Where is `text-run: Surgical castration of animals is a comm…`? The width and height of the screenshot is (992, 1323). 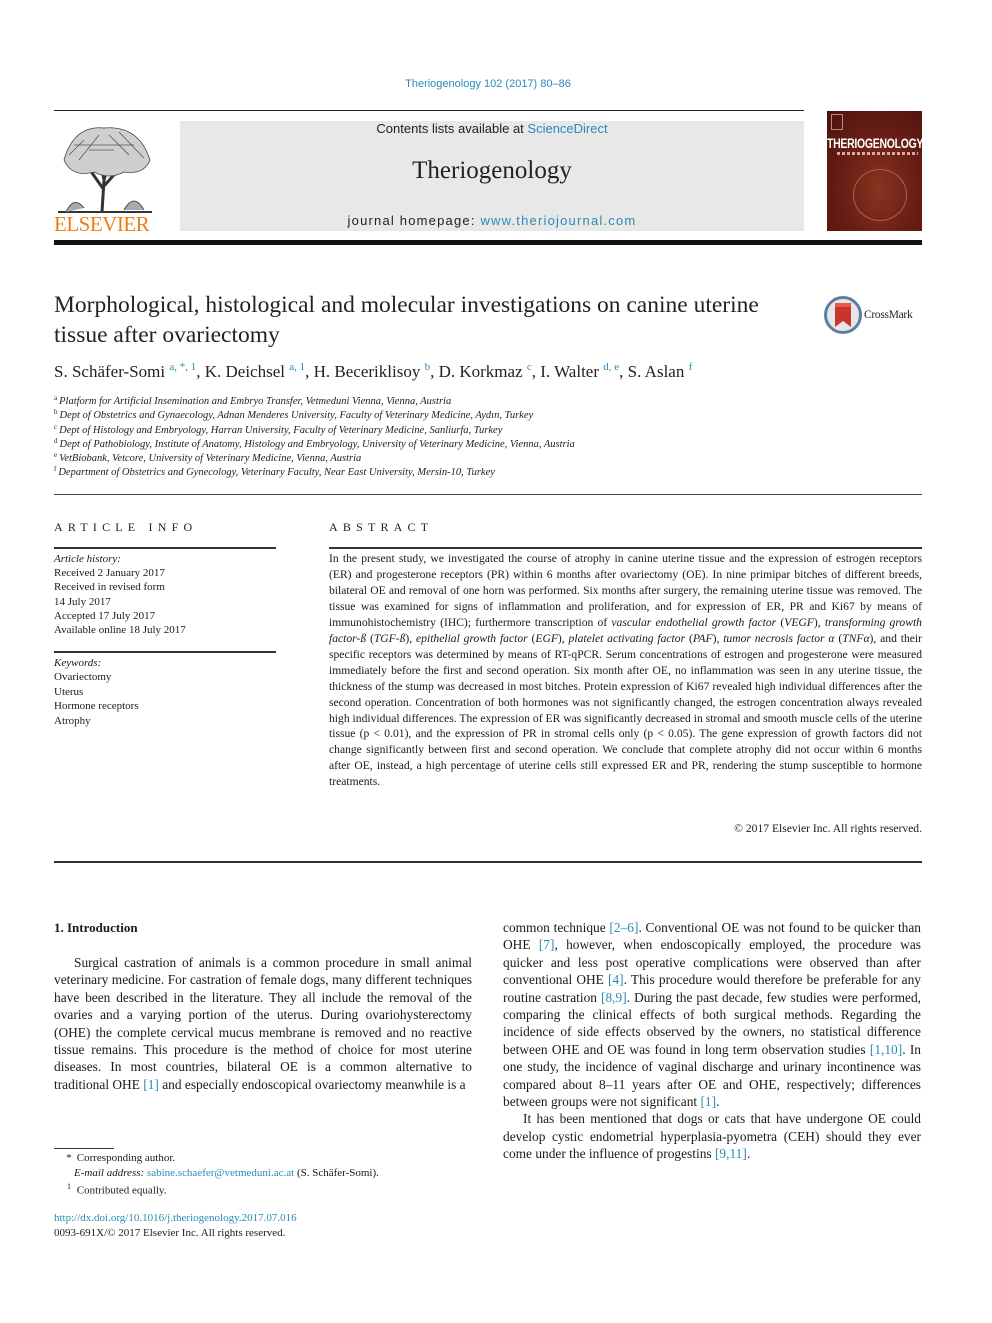 text-run: Surgical castration of animals is a comm… is located at coordinates (263, 1023).